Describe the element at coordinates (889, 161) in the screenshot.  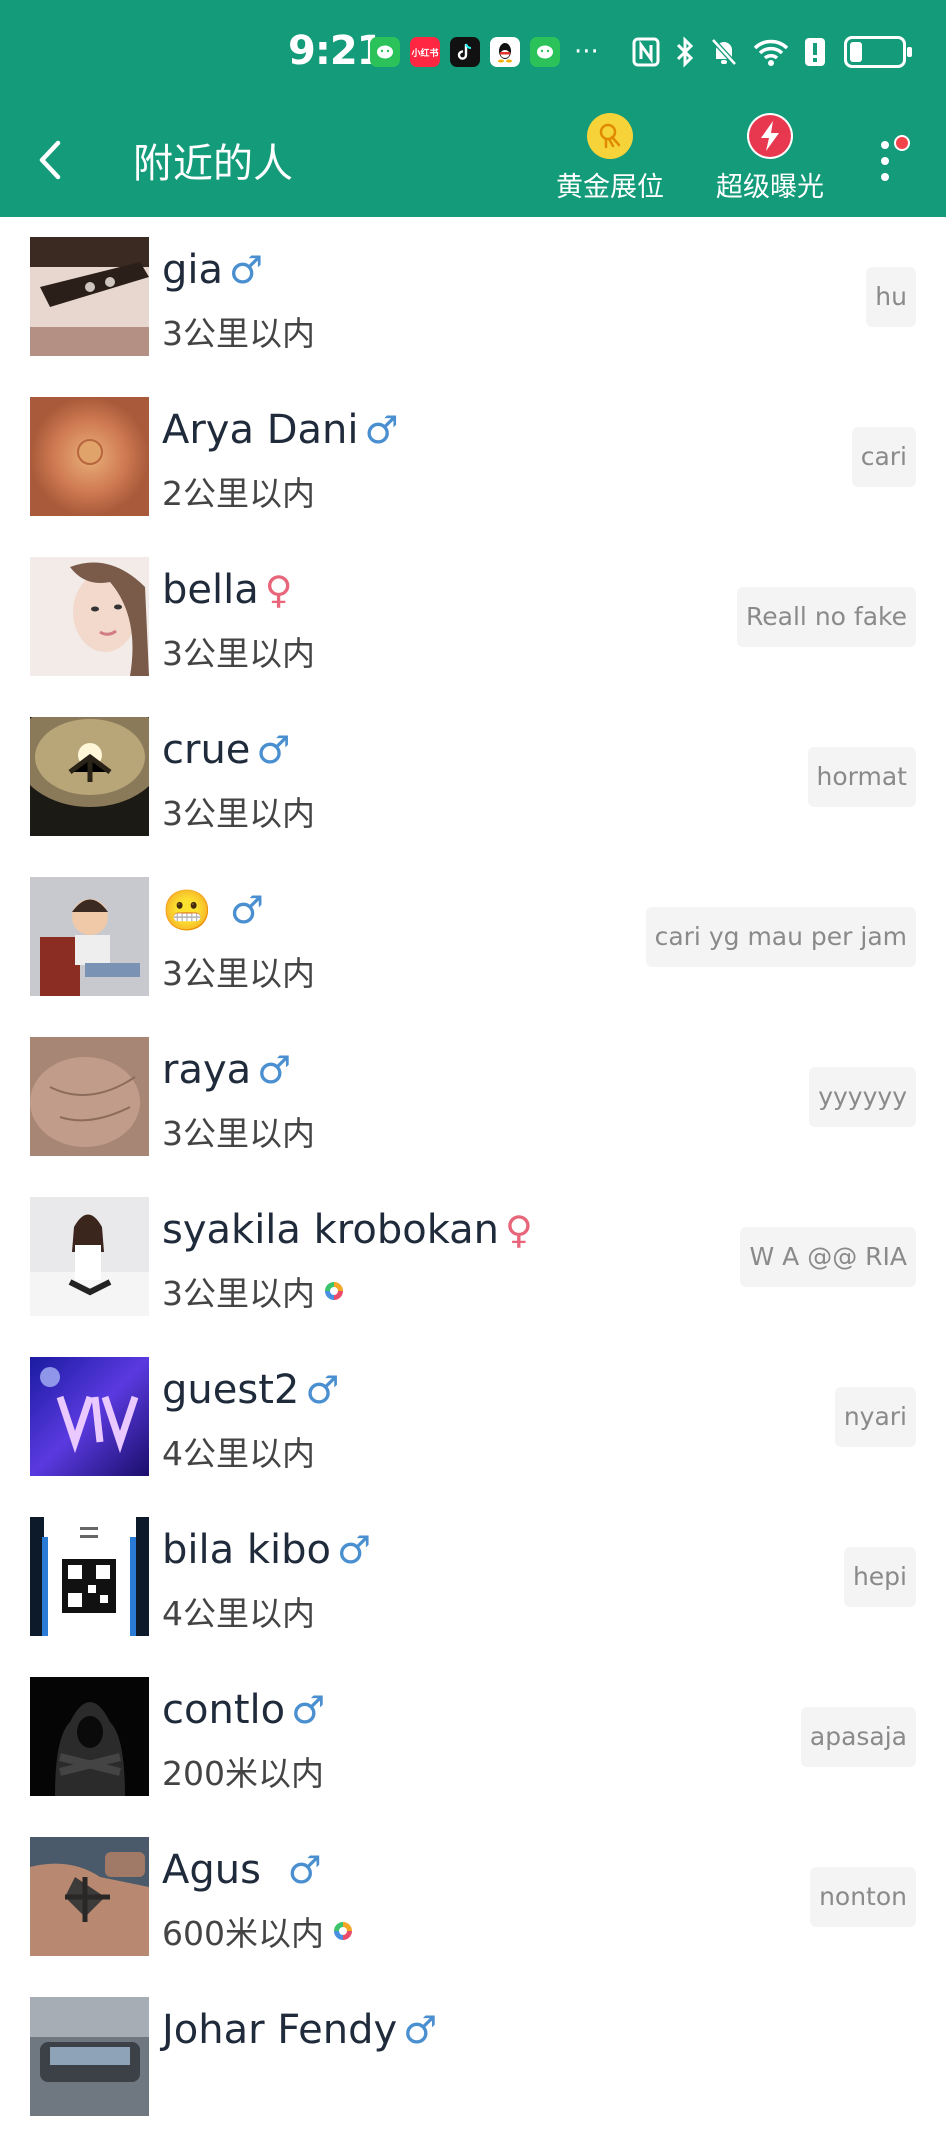
I see `more-menu-icon` at that location.